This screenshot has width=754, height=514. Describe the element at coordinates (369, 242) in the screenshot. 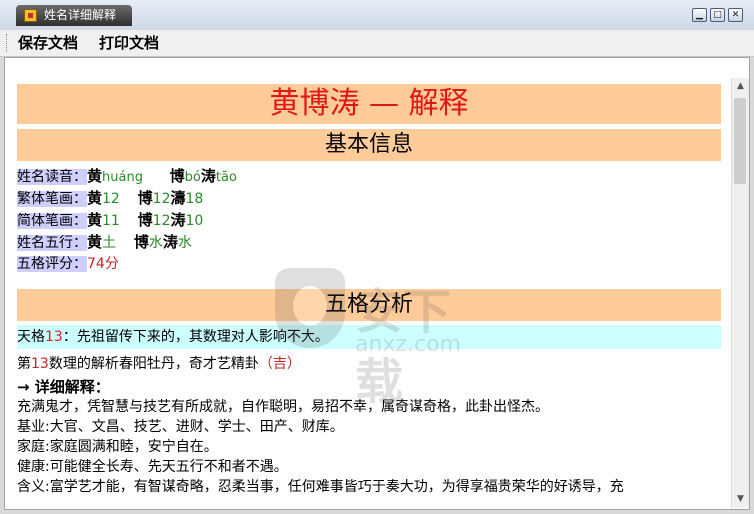

I see `wuxing-row: 姓名五行：黄土 博水涛水` at that location.